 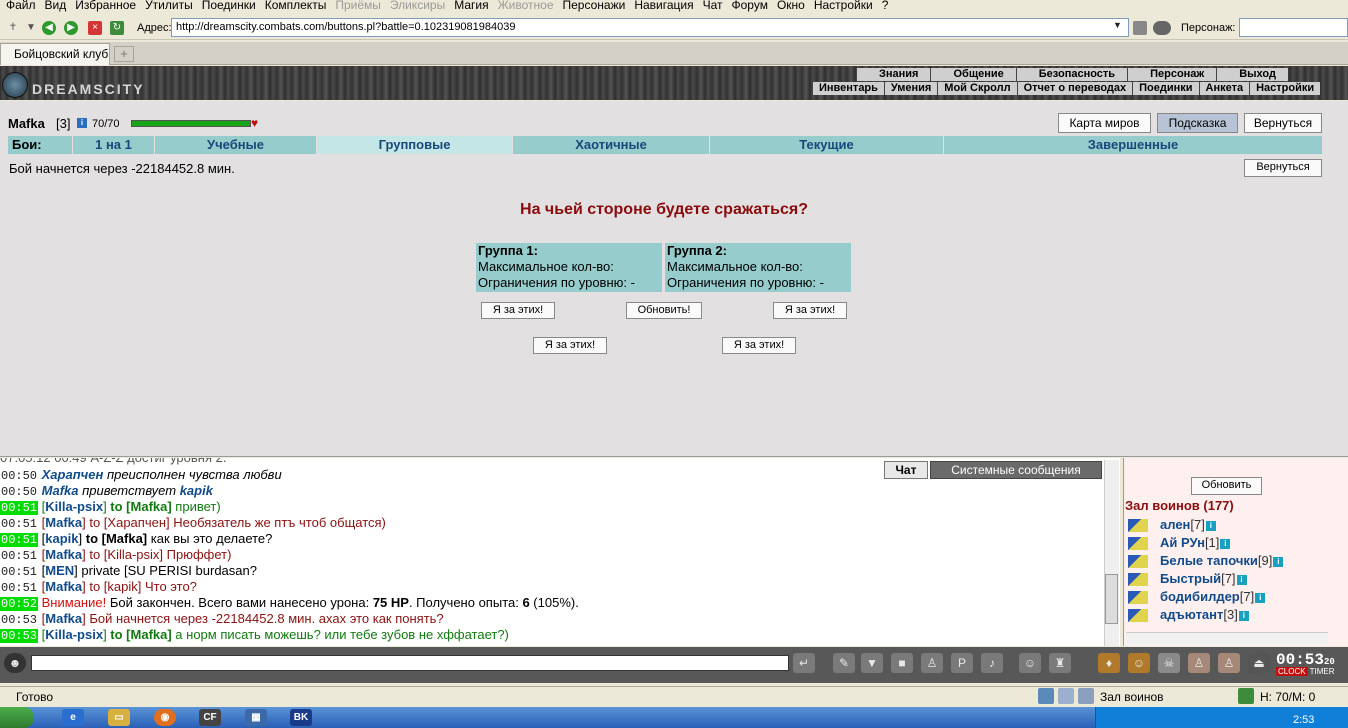 I want to click on tab-finished: Завершенные, so click(x=1132, y=145).